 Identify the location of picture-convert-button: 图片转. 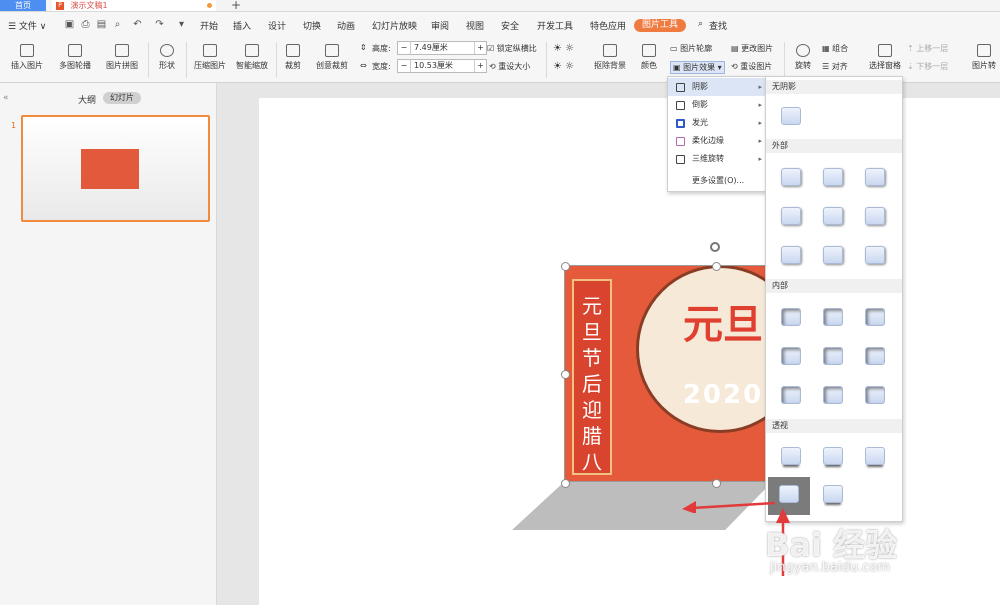
(984, 56).